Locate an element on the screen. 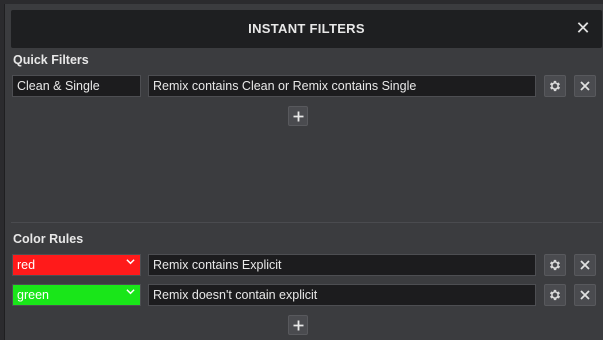 This screenshot has height=340, width=603. section-divider is located at coordinates (306, 222).